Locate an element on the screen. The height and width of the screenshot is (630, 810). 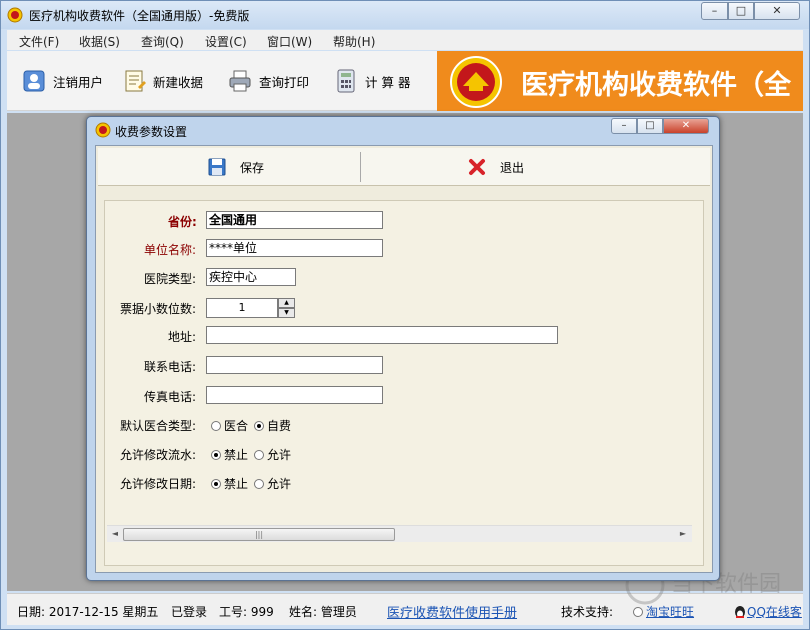
brand-logo-icon is located at coordinates (476, 82).